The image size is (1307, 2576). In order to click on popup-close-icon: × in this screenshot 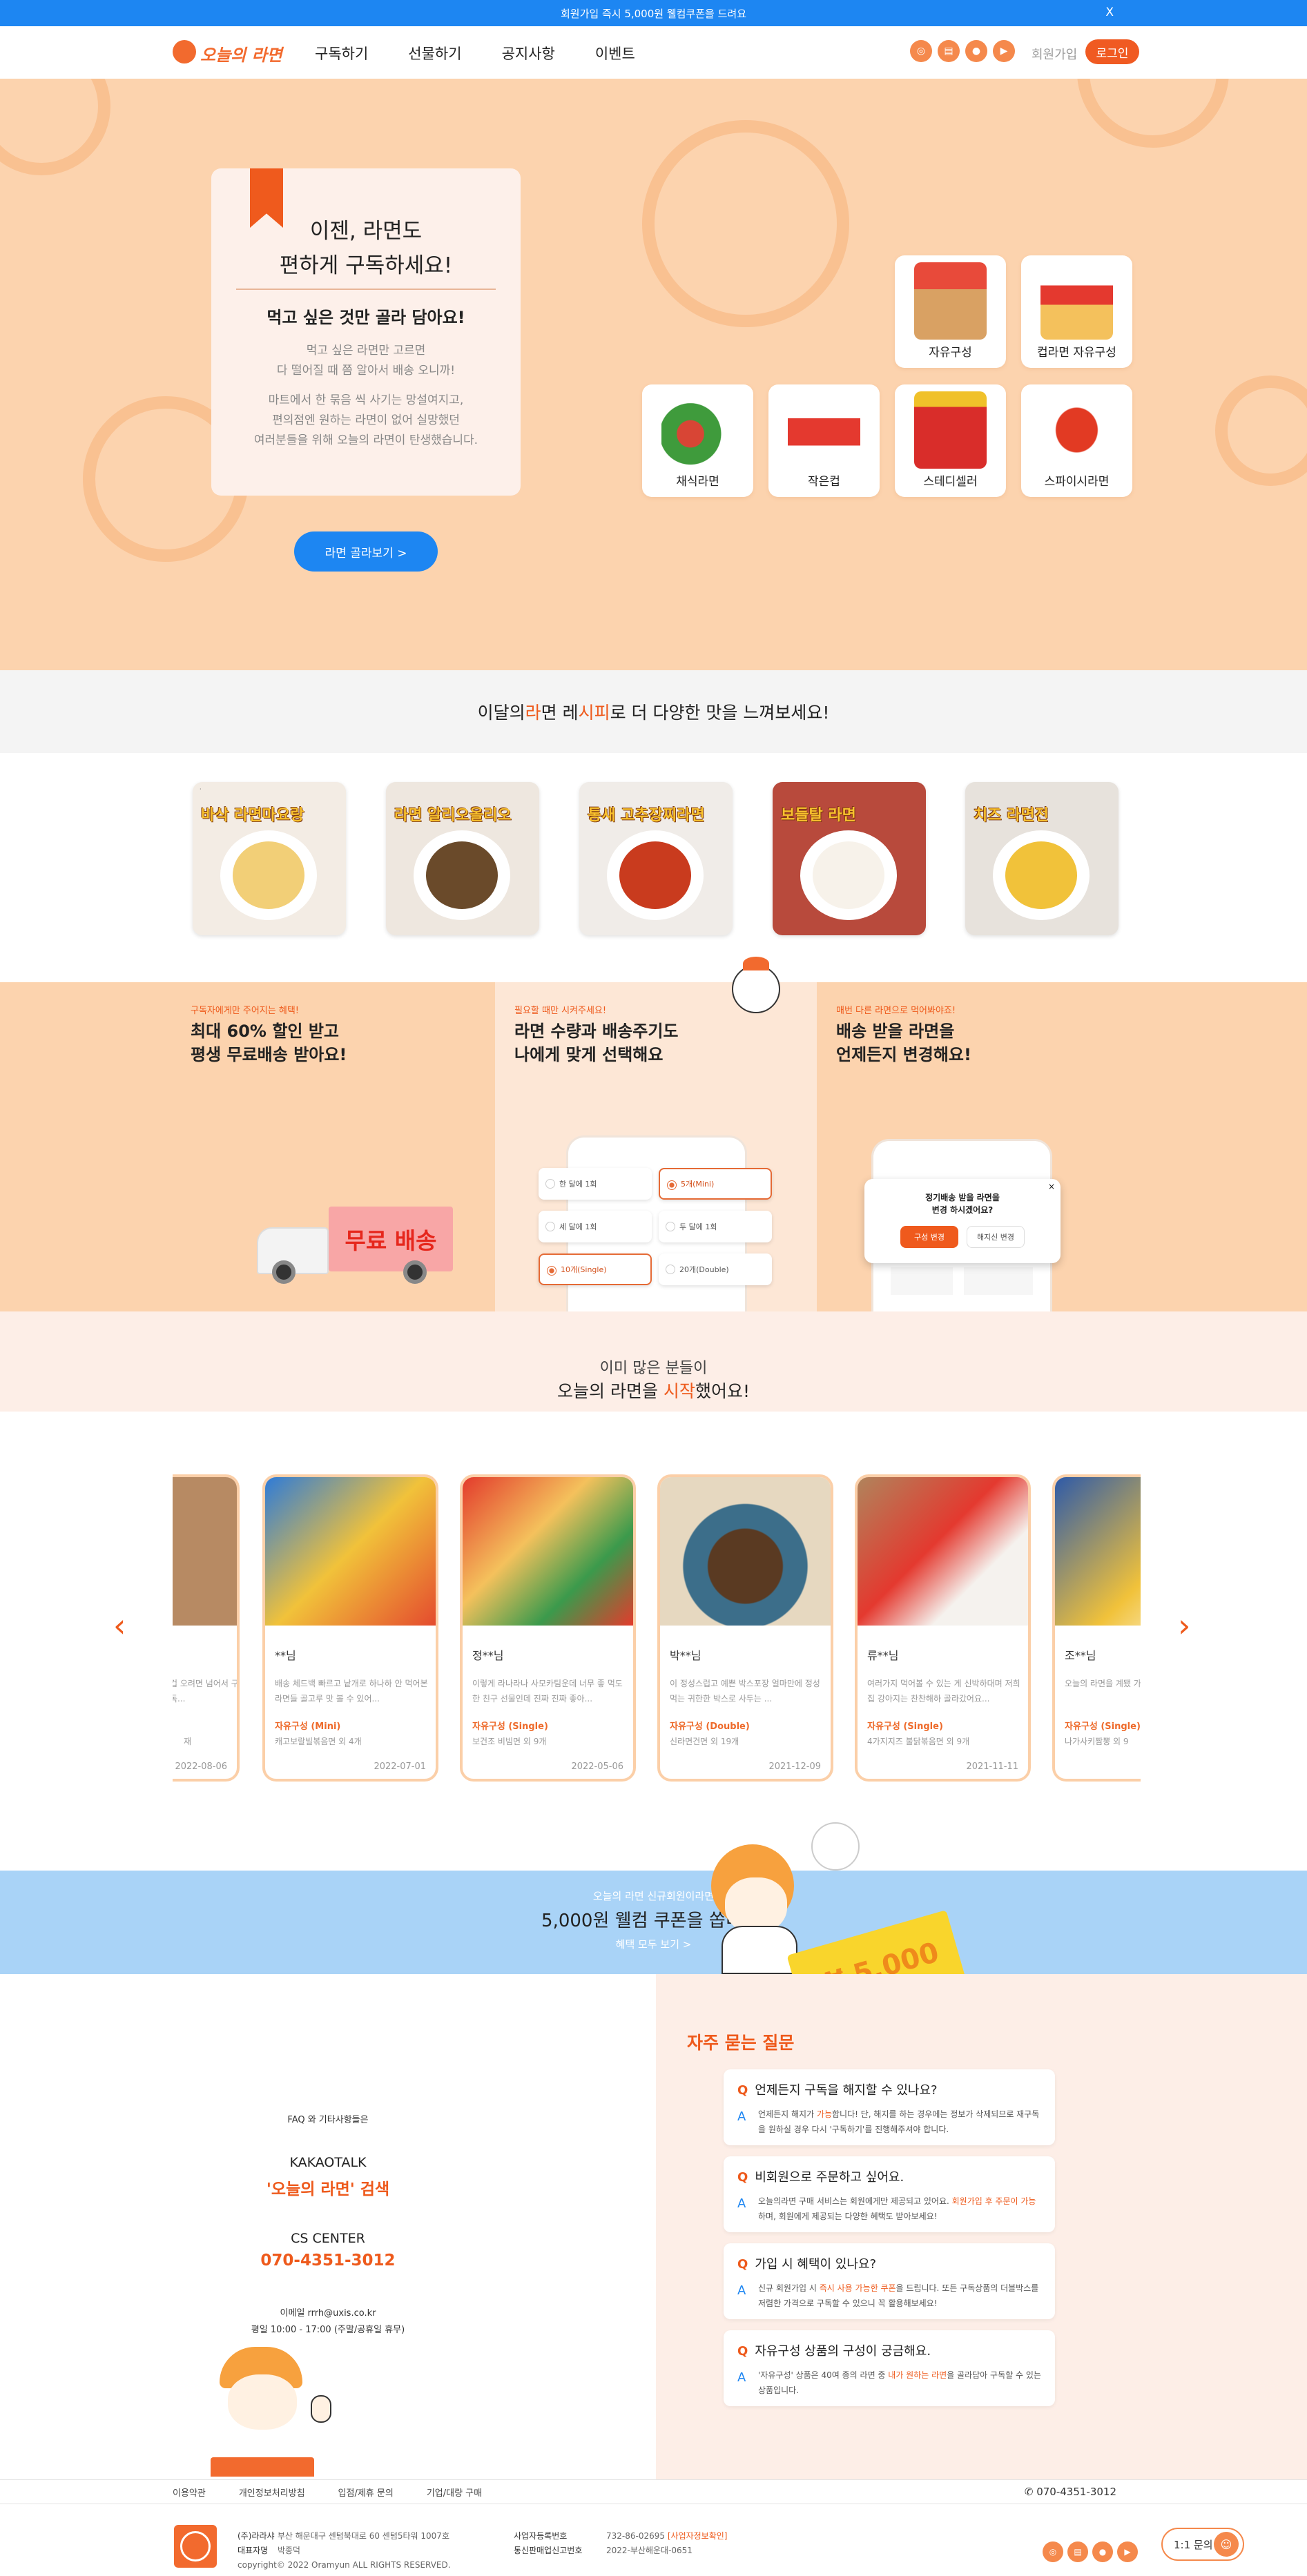, I will do `click(1051, 1186)`.